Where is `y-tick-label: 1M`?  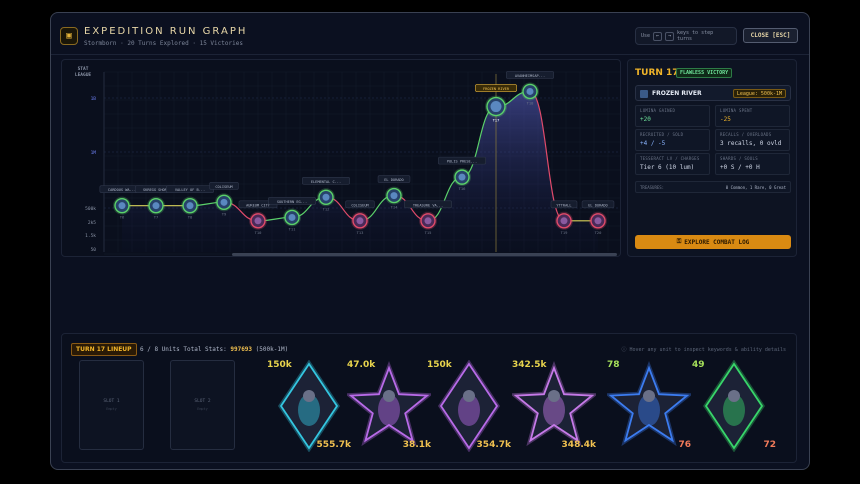
y-tick-label: 1M is located at coordinates (94, 153).